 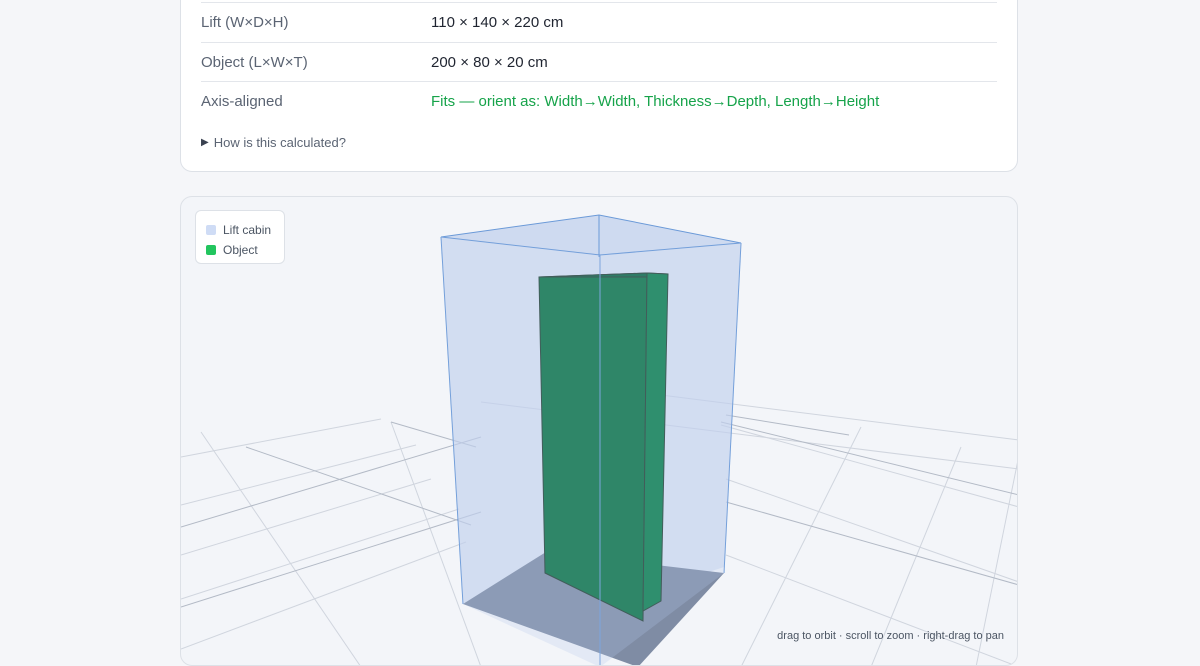 What do you see at coordinates (599, 22) in the screenshot?
I see `lift-dimensions-row: Lift (W×D×H) 110 × 140 × 220 cm` at bounding box center [599, 22].